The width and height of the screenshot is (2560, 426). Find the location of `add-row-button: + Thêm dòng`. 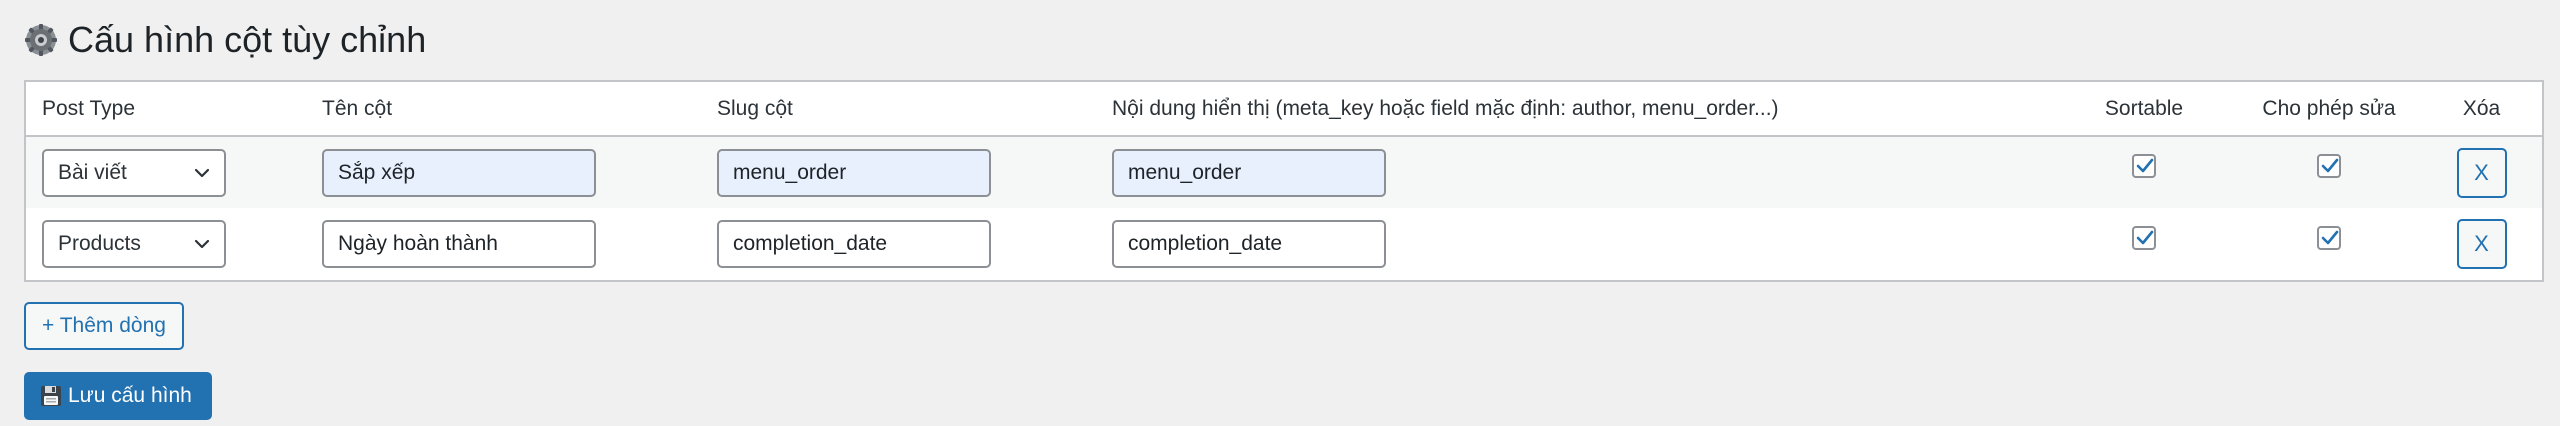

add-row-button: + Thêm dòng is located at coordinates (104, 326).